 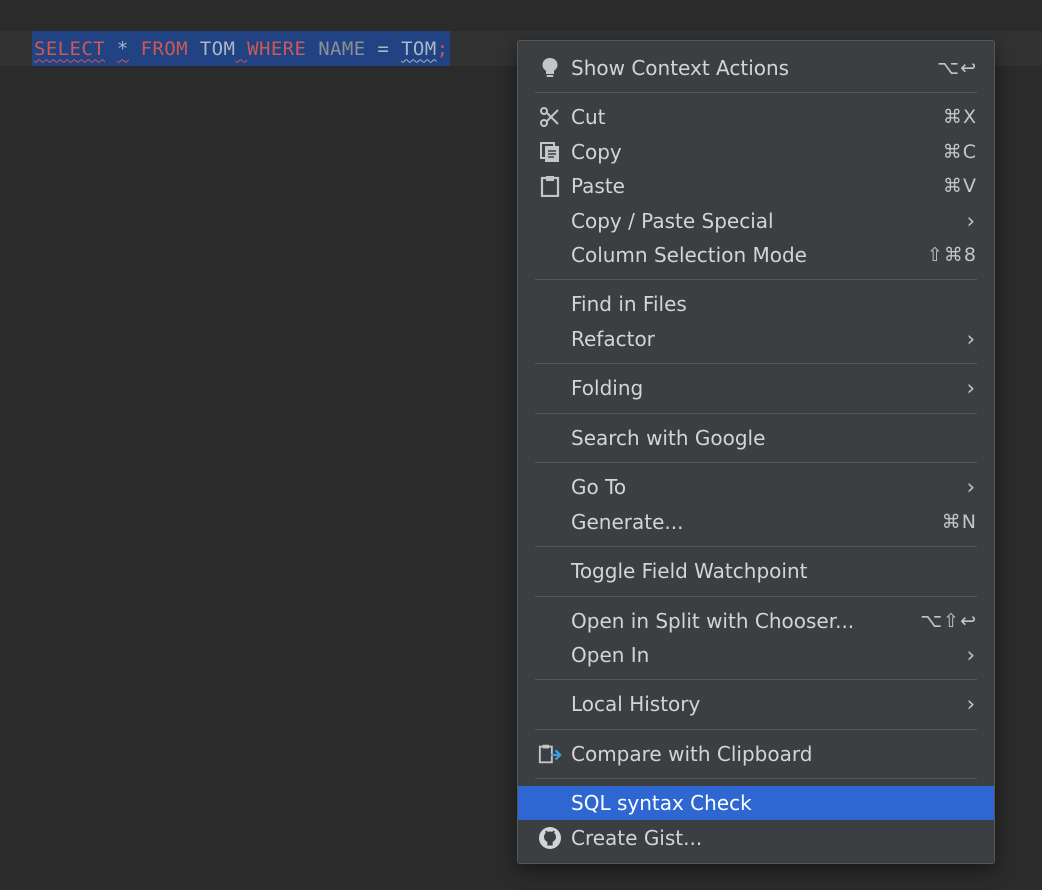 What do you see at coordinates (668, 438) in the screenshot?
I see `menu-label: Search with Google` at bounding box center [668, 438].